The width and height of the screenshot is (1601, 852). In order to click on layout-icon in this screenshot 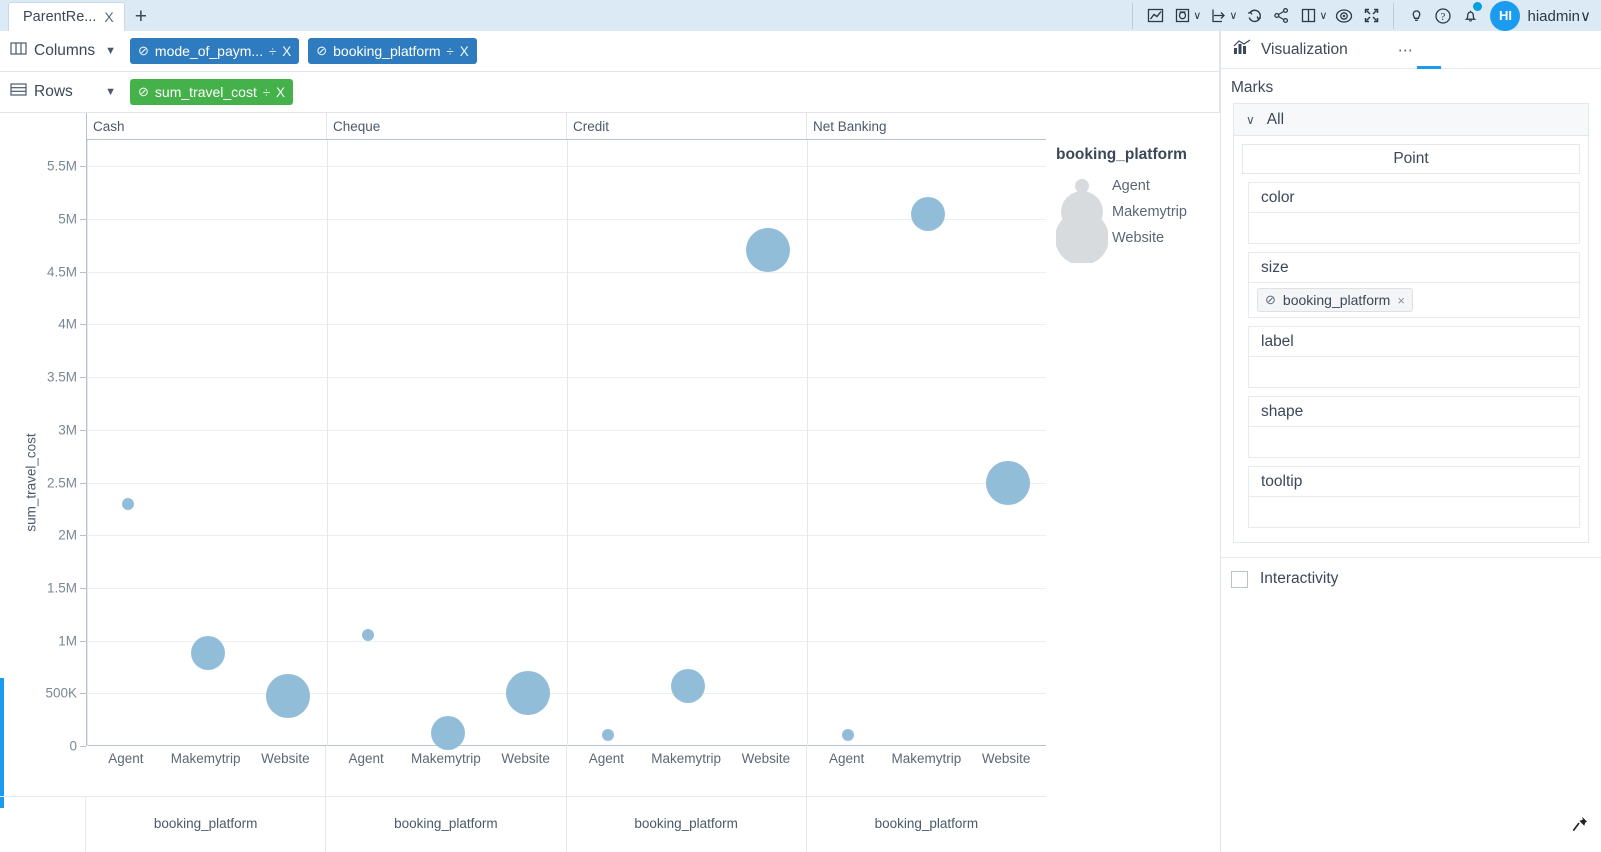, I will do `click(1308, 16)`.